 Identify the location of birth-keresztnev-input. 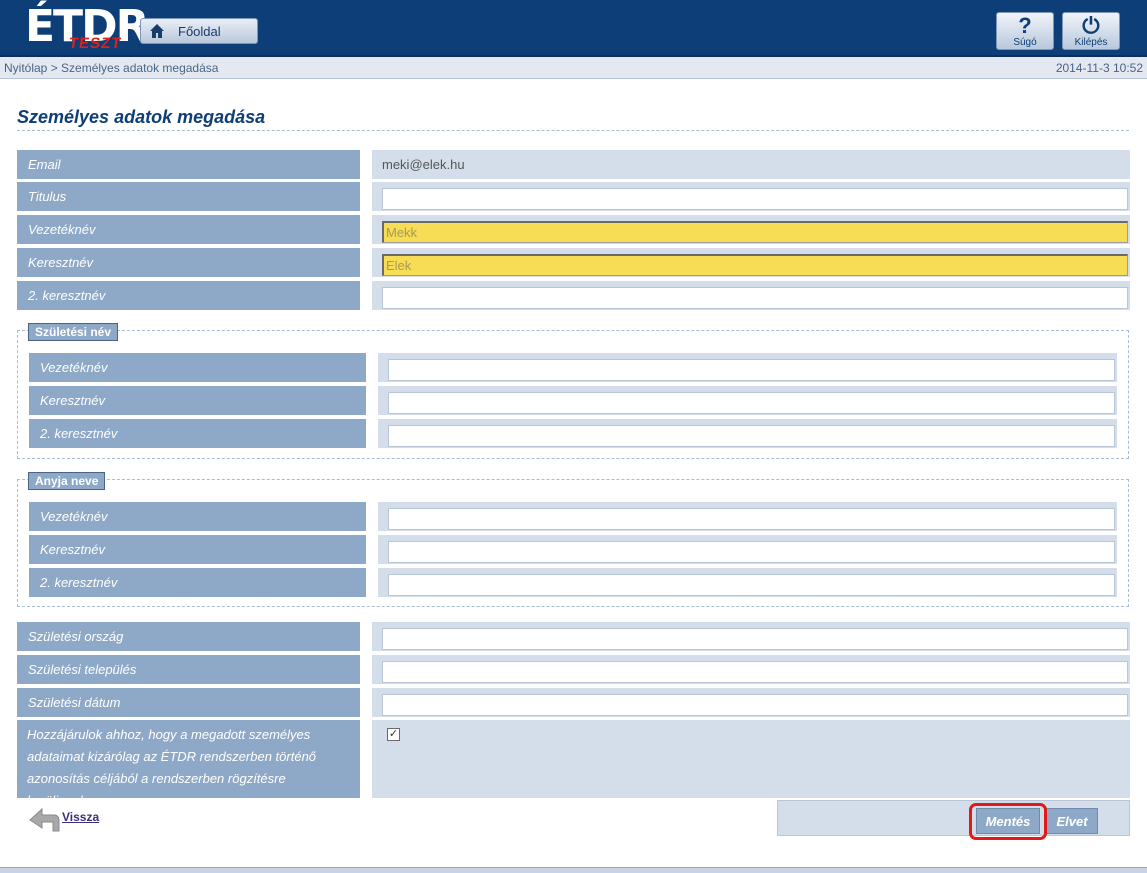
(751, 403).